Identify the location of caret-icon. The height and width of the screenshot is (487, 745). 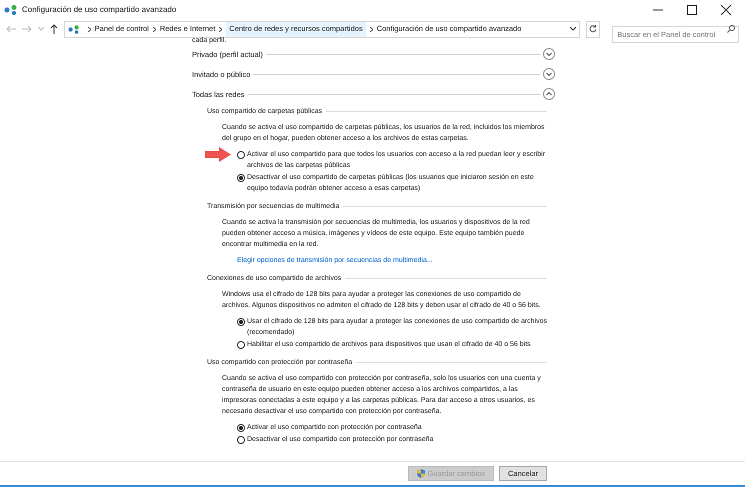
(573, 29).